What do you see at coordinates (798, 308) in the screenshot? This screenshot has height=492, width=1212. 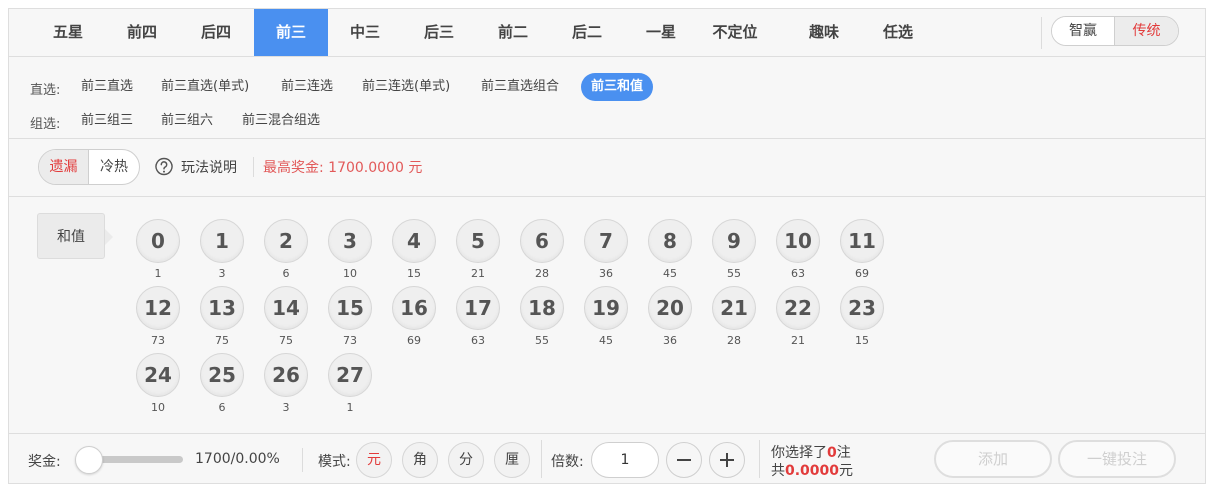 I see `number-ball: 22` at bounding box center [798, 308].